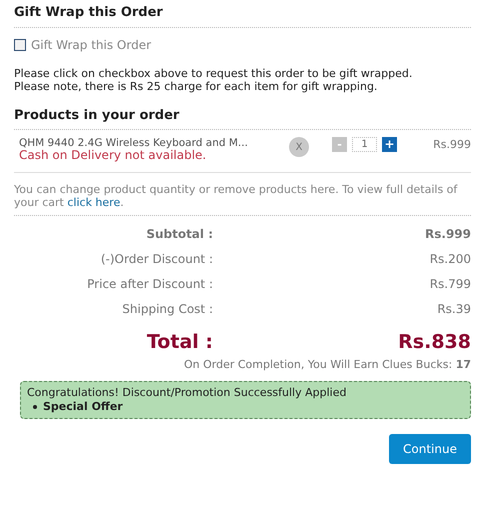 This screenshot has width=498, height=512. I want to click on section-heading: Gift Wrap this Order, so click(242, 15).